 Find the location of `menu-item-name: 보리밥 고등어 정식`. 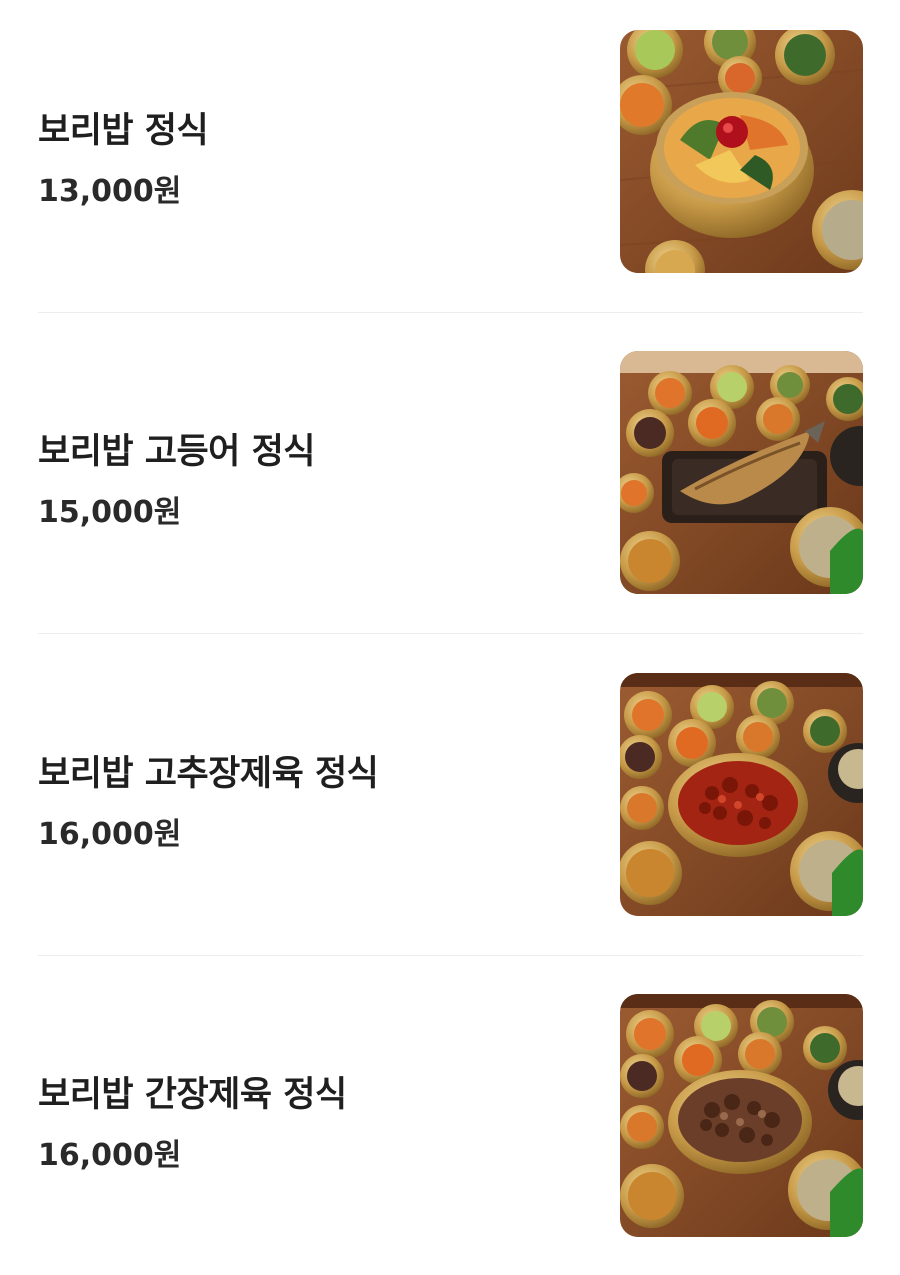

menu-item-name: 보리밥 고등어 정식 is located at coordinates (176, 452).